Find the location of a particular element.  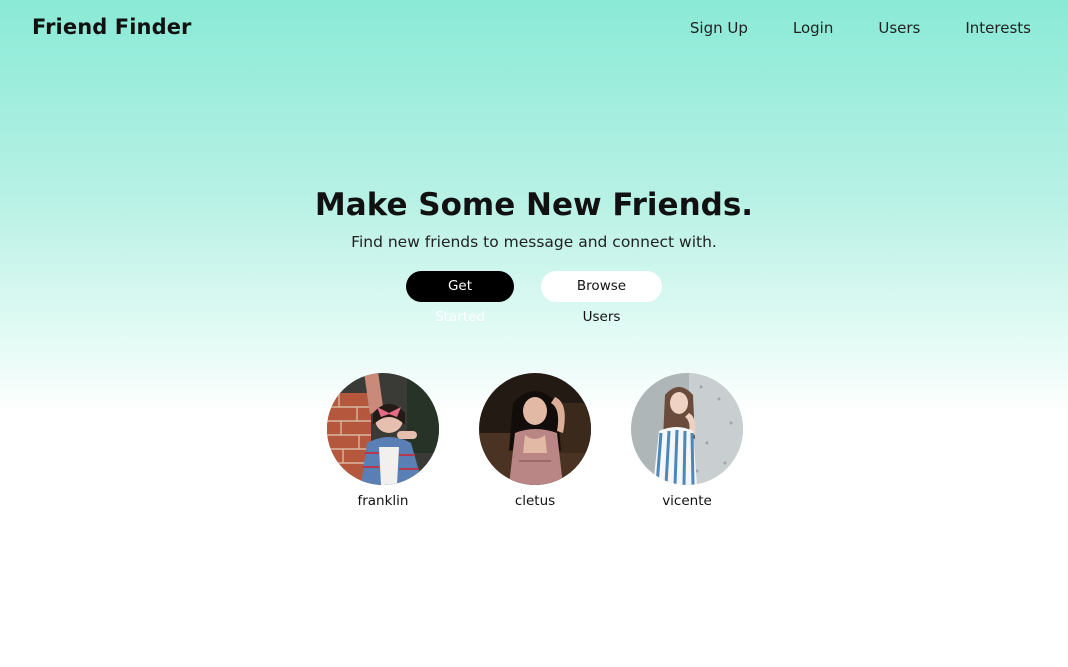

user-name: vicente is located at coordinates (687, 501).